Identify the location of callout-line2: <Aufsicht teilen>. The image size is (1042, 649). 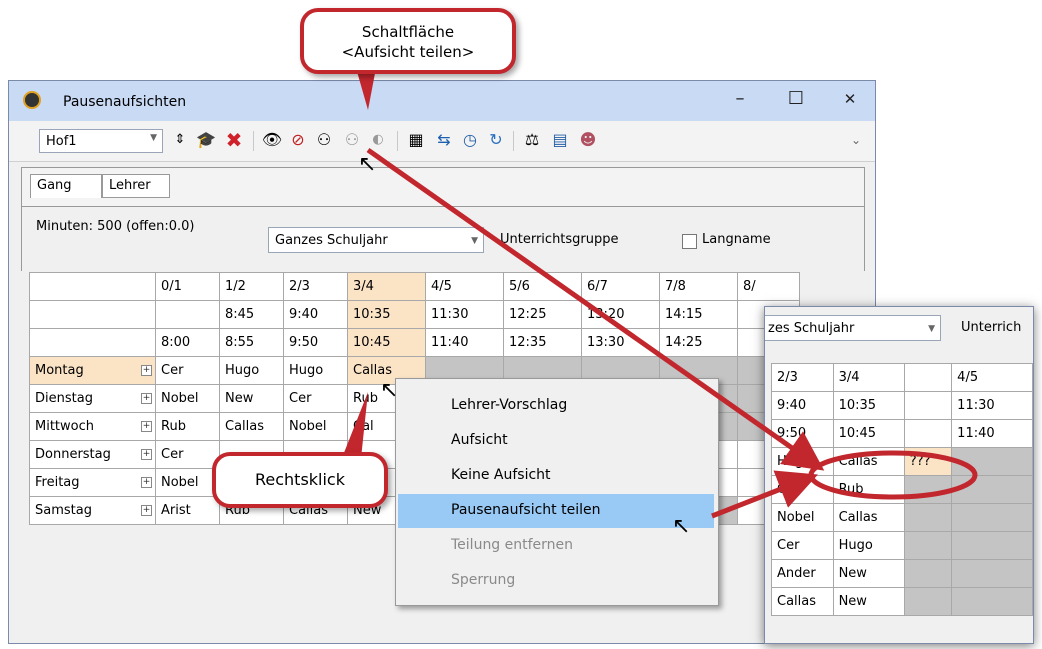
(408, 52).